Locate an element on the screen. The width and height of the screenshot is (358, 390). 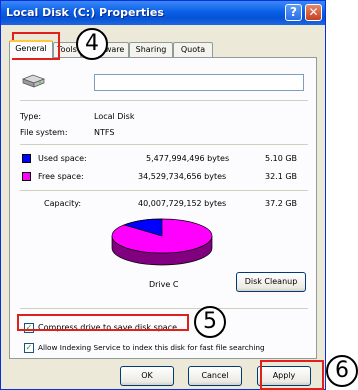
free-space-gb: 32.1 GB is located at coordinates (281, 176).